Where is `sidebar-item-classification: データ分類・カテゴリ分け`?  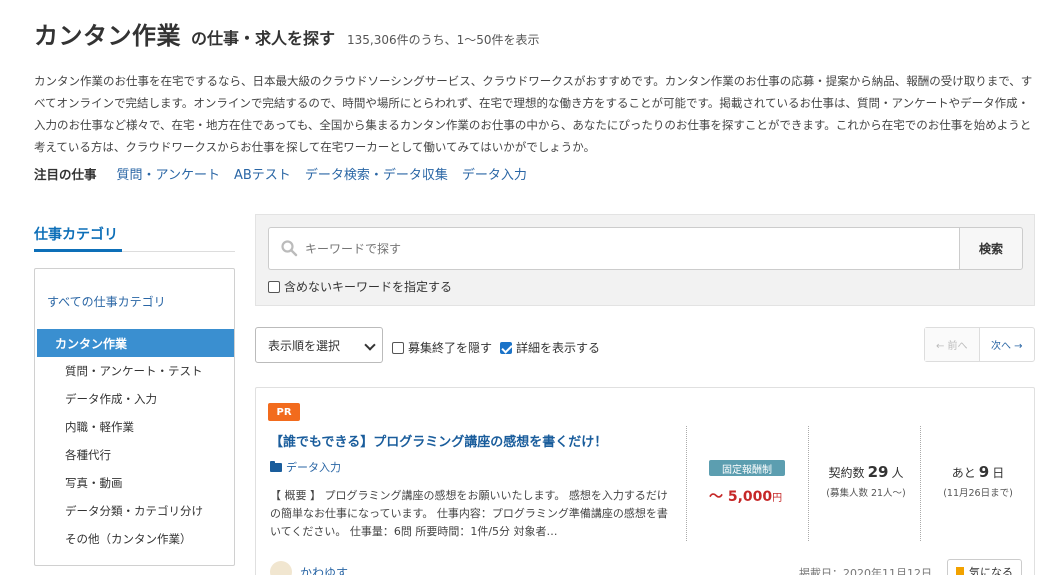
sidebar-item-classification: データ分類・カテゴリ分け is located at coordinates (134, 511).